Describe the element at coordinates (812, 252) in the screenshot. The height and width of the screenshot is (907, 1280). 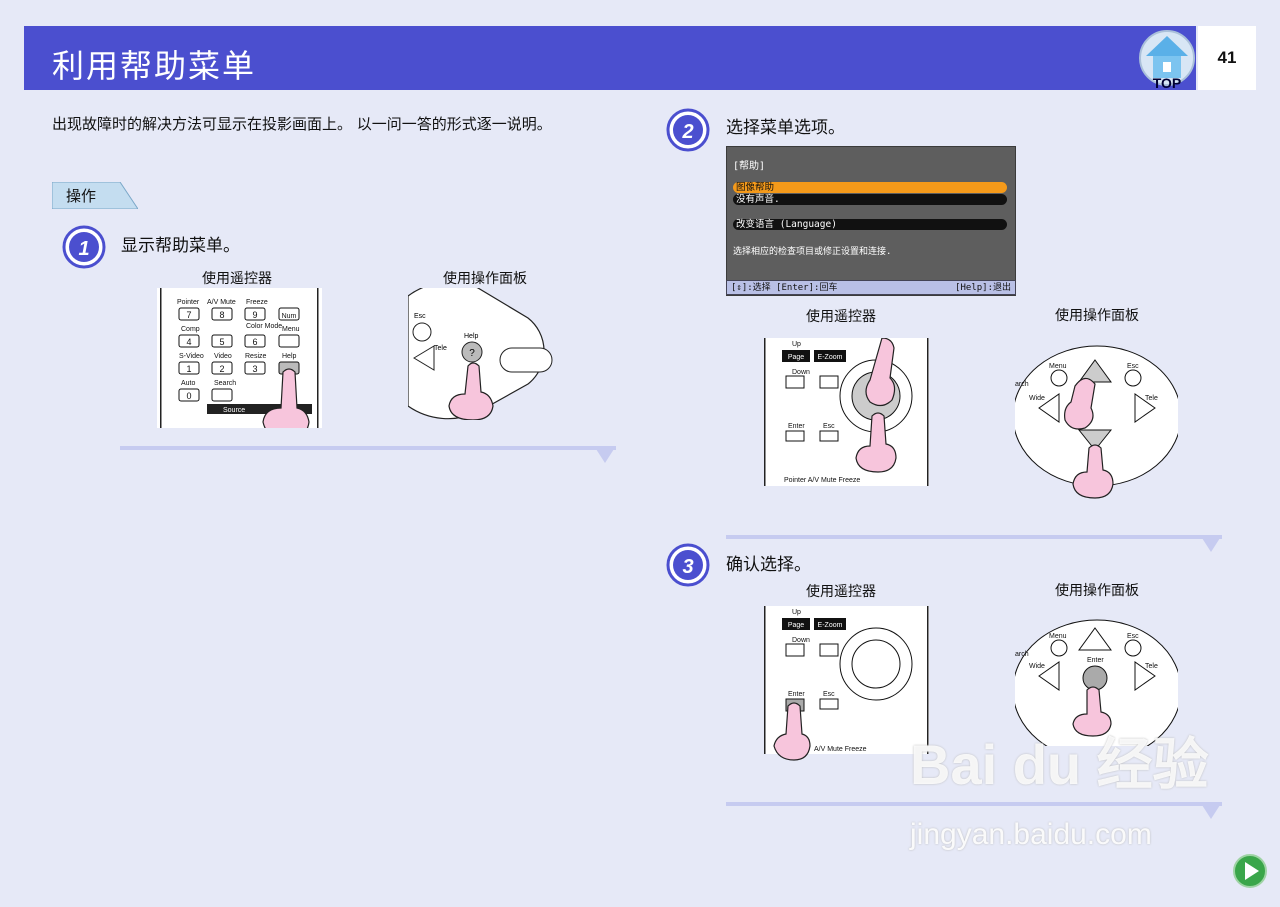
I see `help-menu-hint: 选择相应的检查项目或修正设置和连接.` at that location.